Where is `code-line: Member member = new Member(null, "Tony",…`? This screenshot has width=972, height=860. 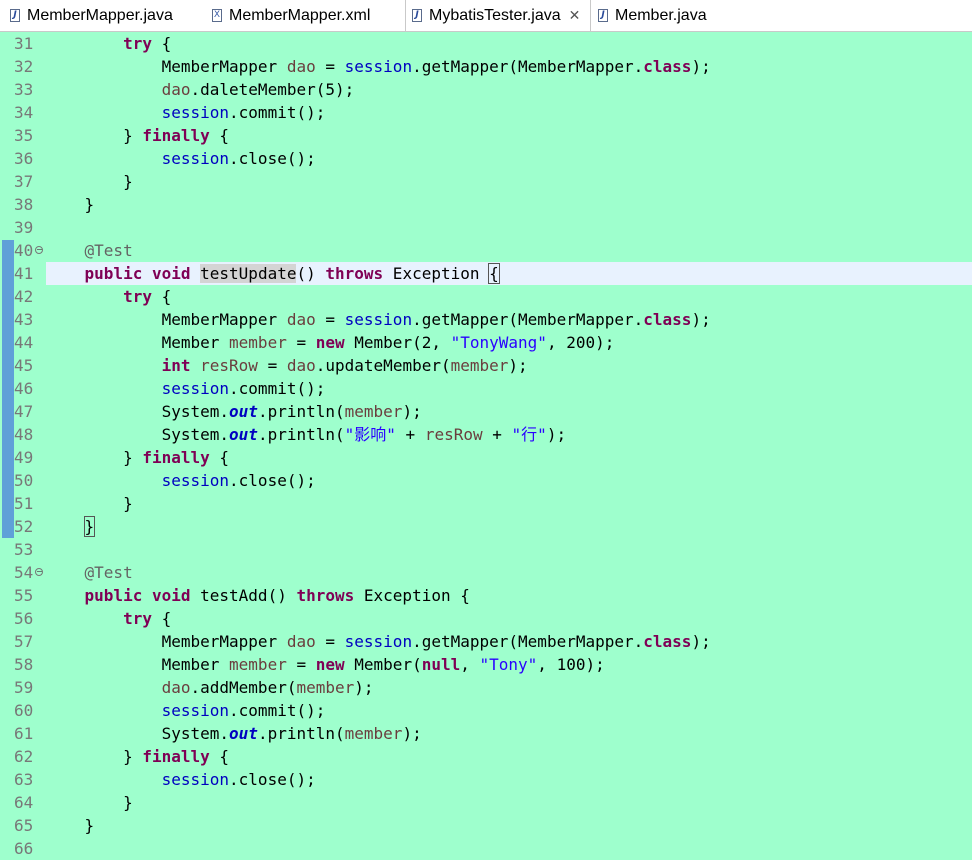
code-line: Member member = new Member(null, "Tony",… is located at coordinates (325, 664).